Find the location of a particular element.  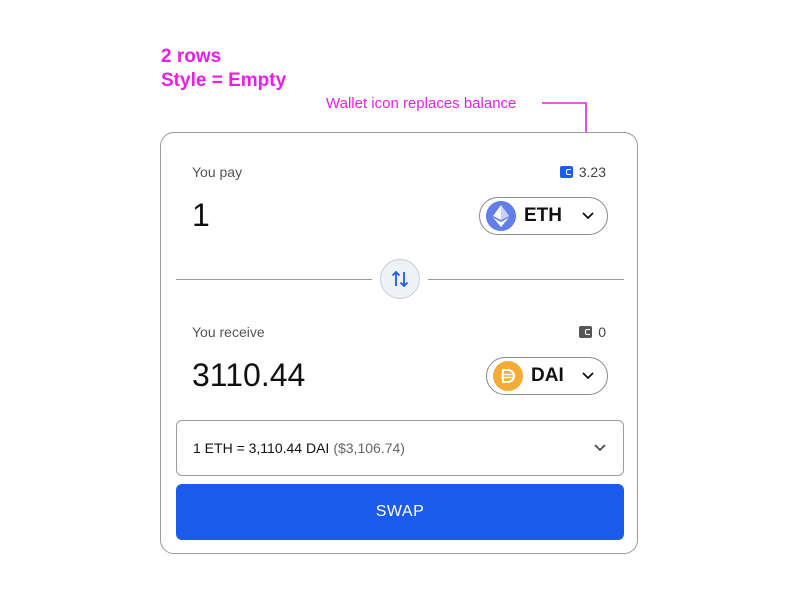

rate-usd: ($3,106.74) is located at coordinates (369, 448).